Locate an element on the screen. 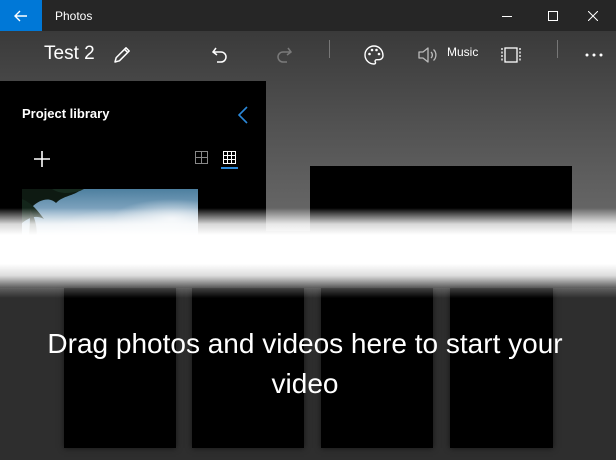 The height and width of the screenshot is (460, 616). plus-icon is located at coordinates (42, 159).